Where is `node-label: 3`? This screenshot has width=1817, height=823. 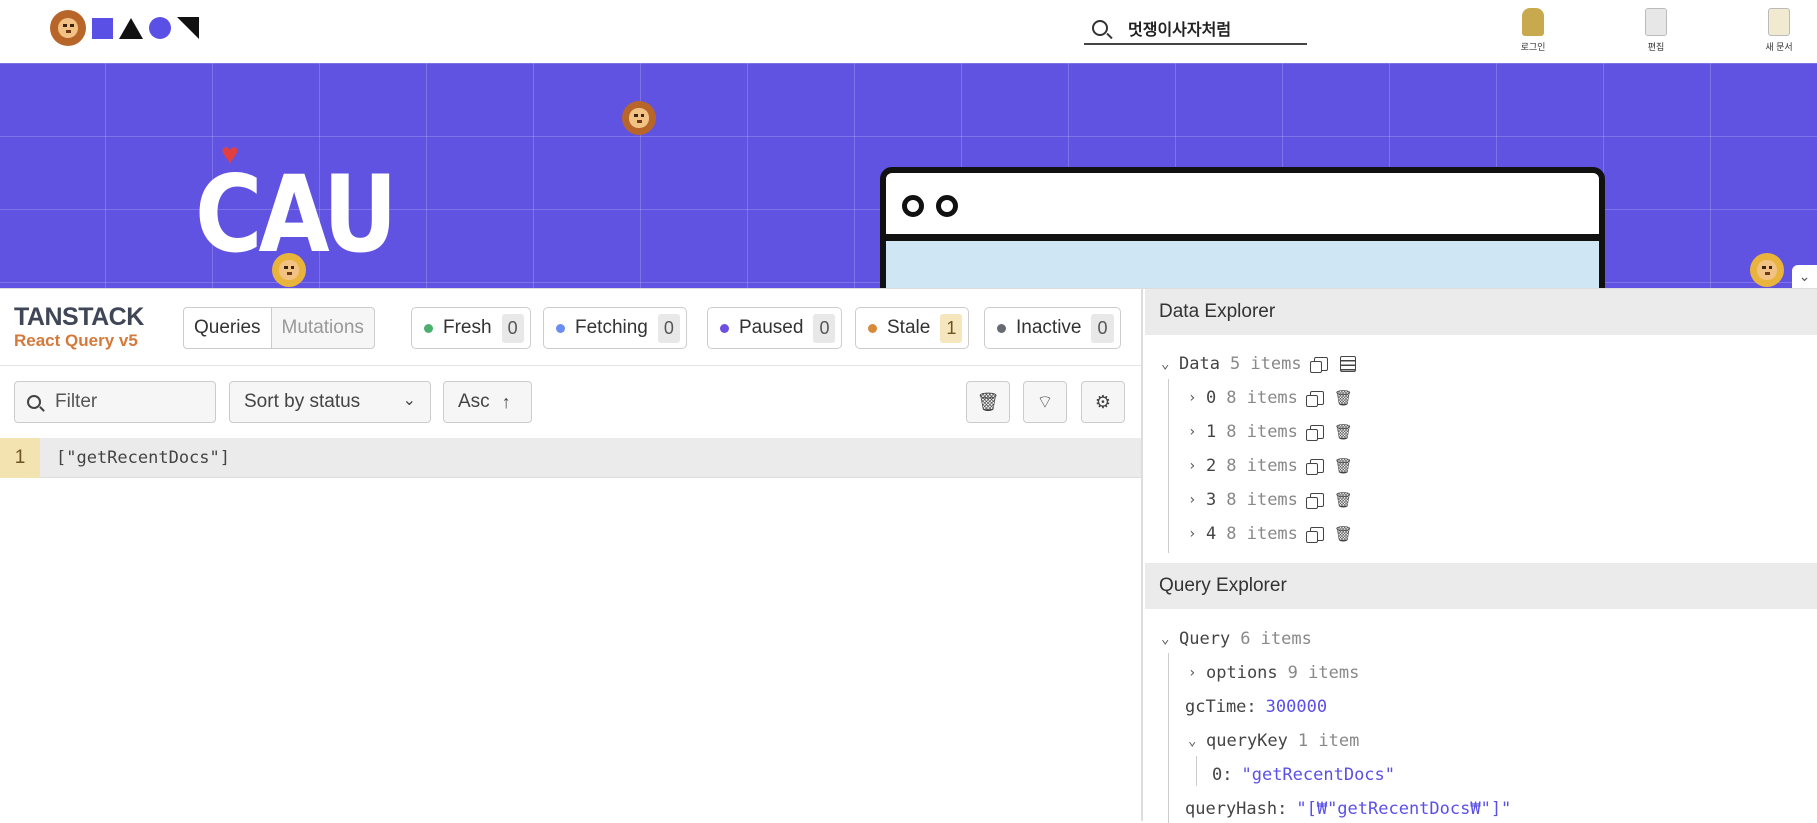
node-label: 3 is located at coordinates (1211, 500).